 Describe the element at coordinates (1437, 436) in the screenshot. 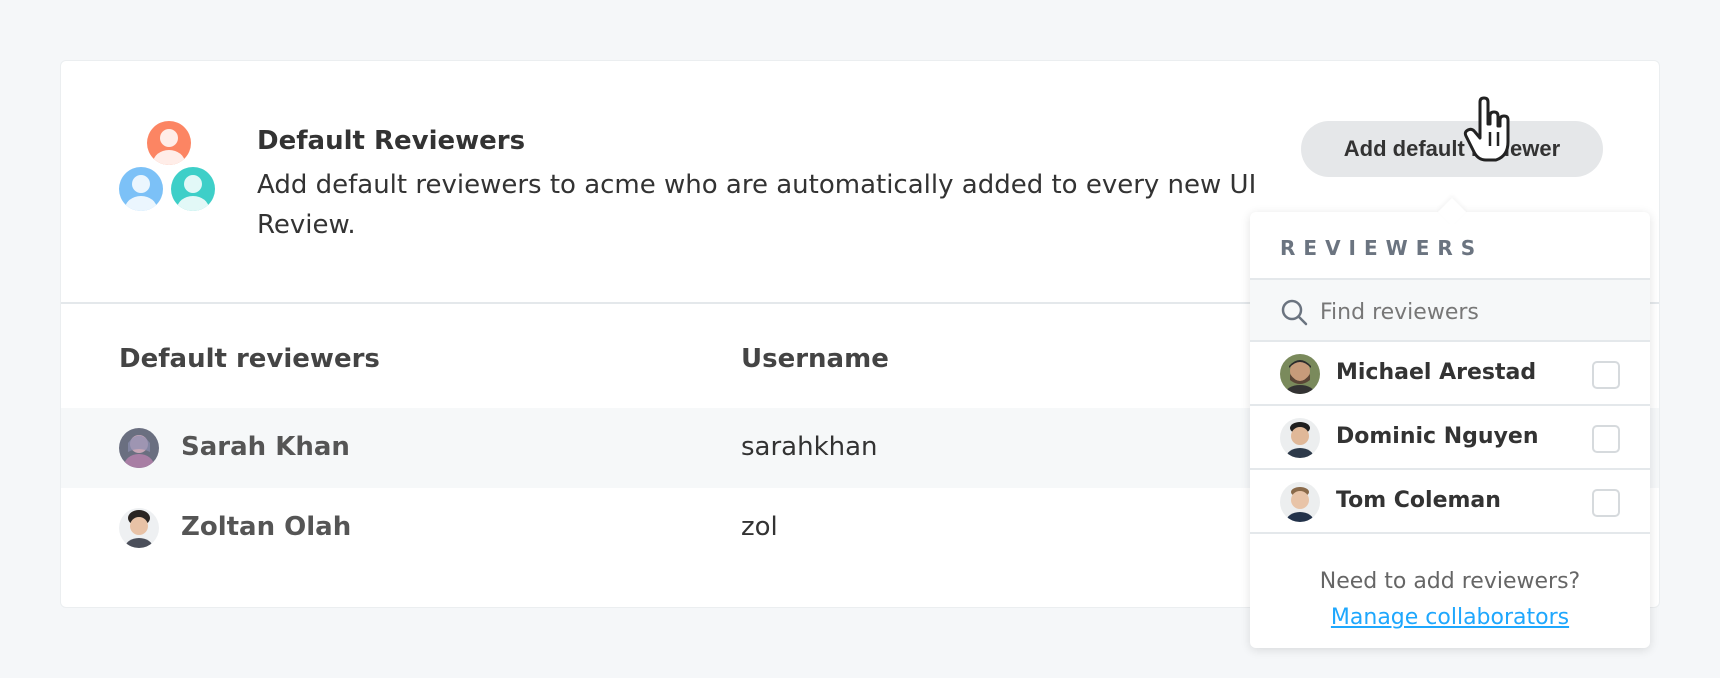

I see `reviewer-option-name: Dominic Nguyen` at that location.